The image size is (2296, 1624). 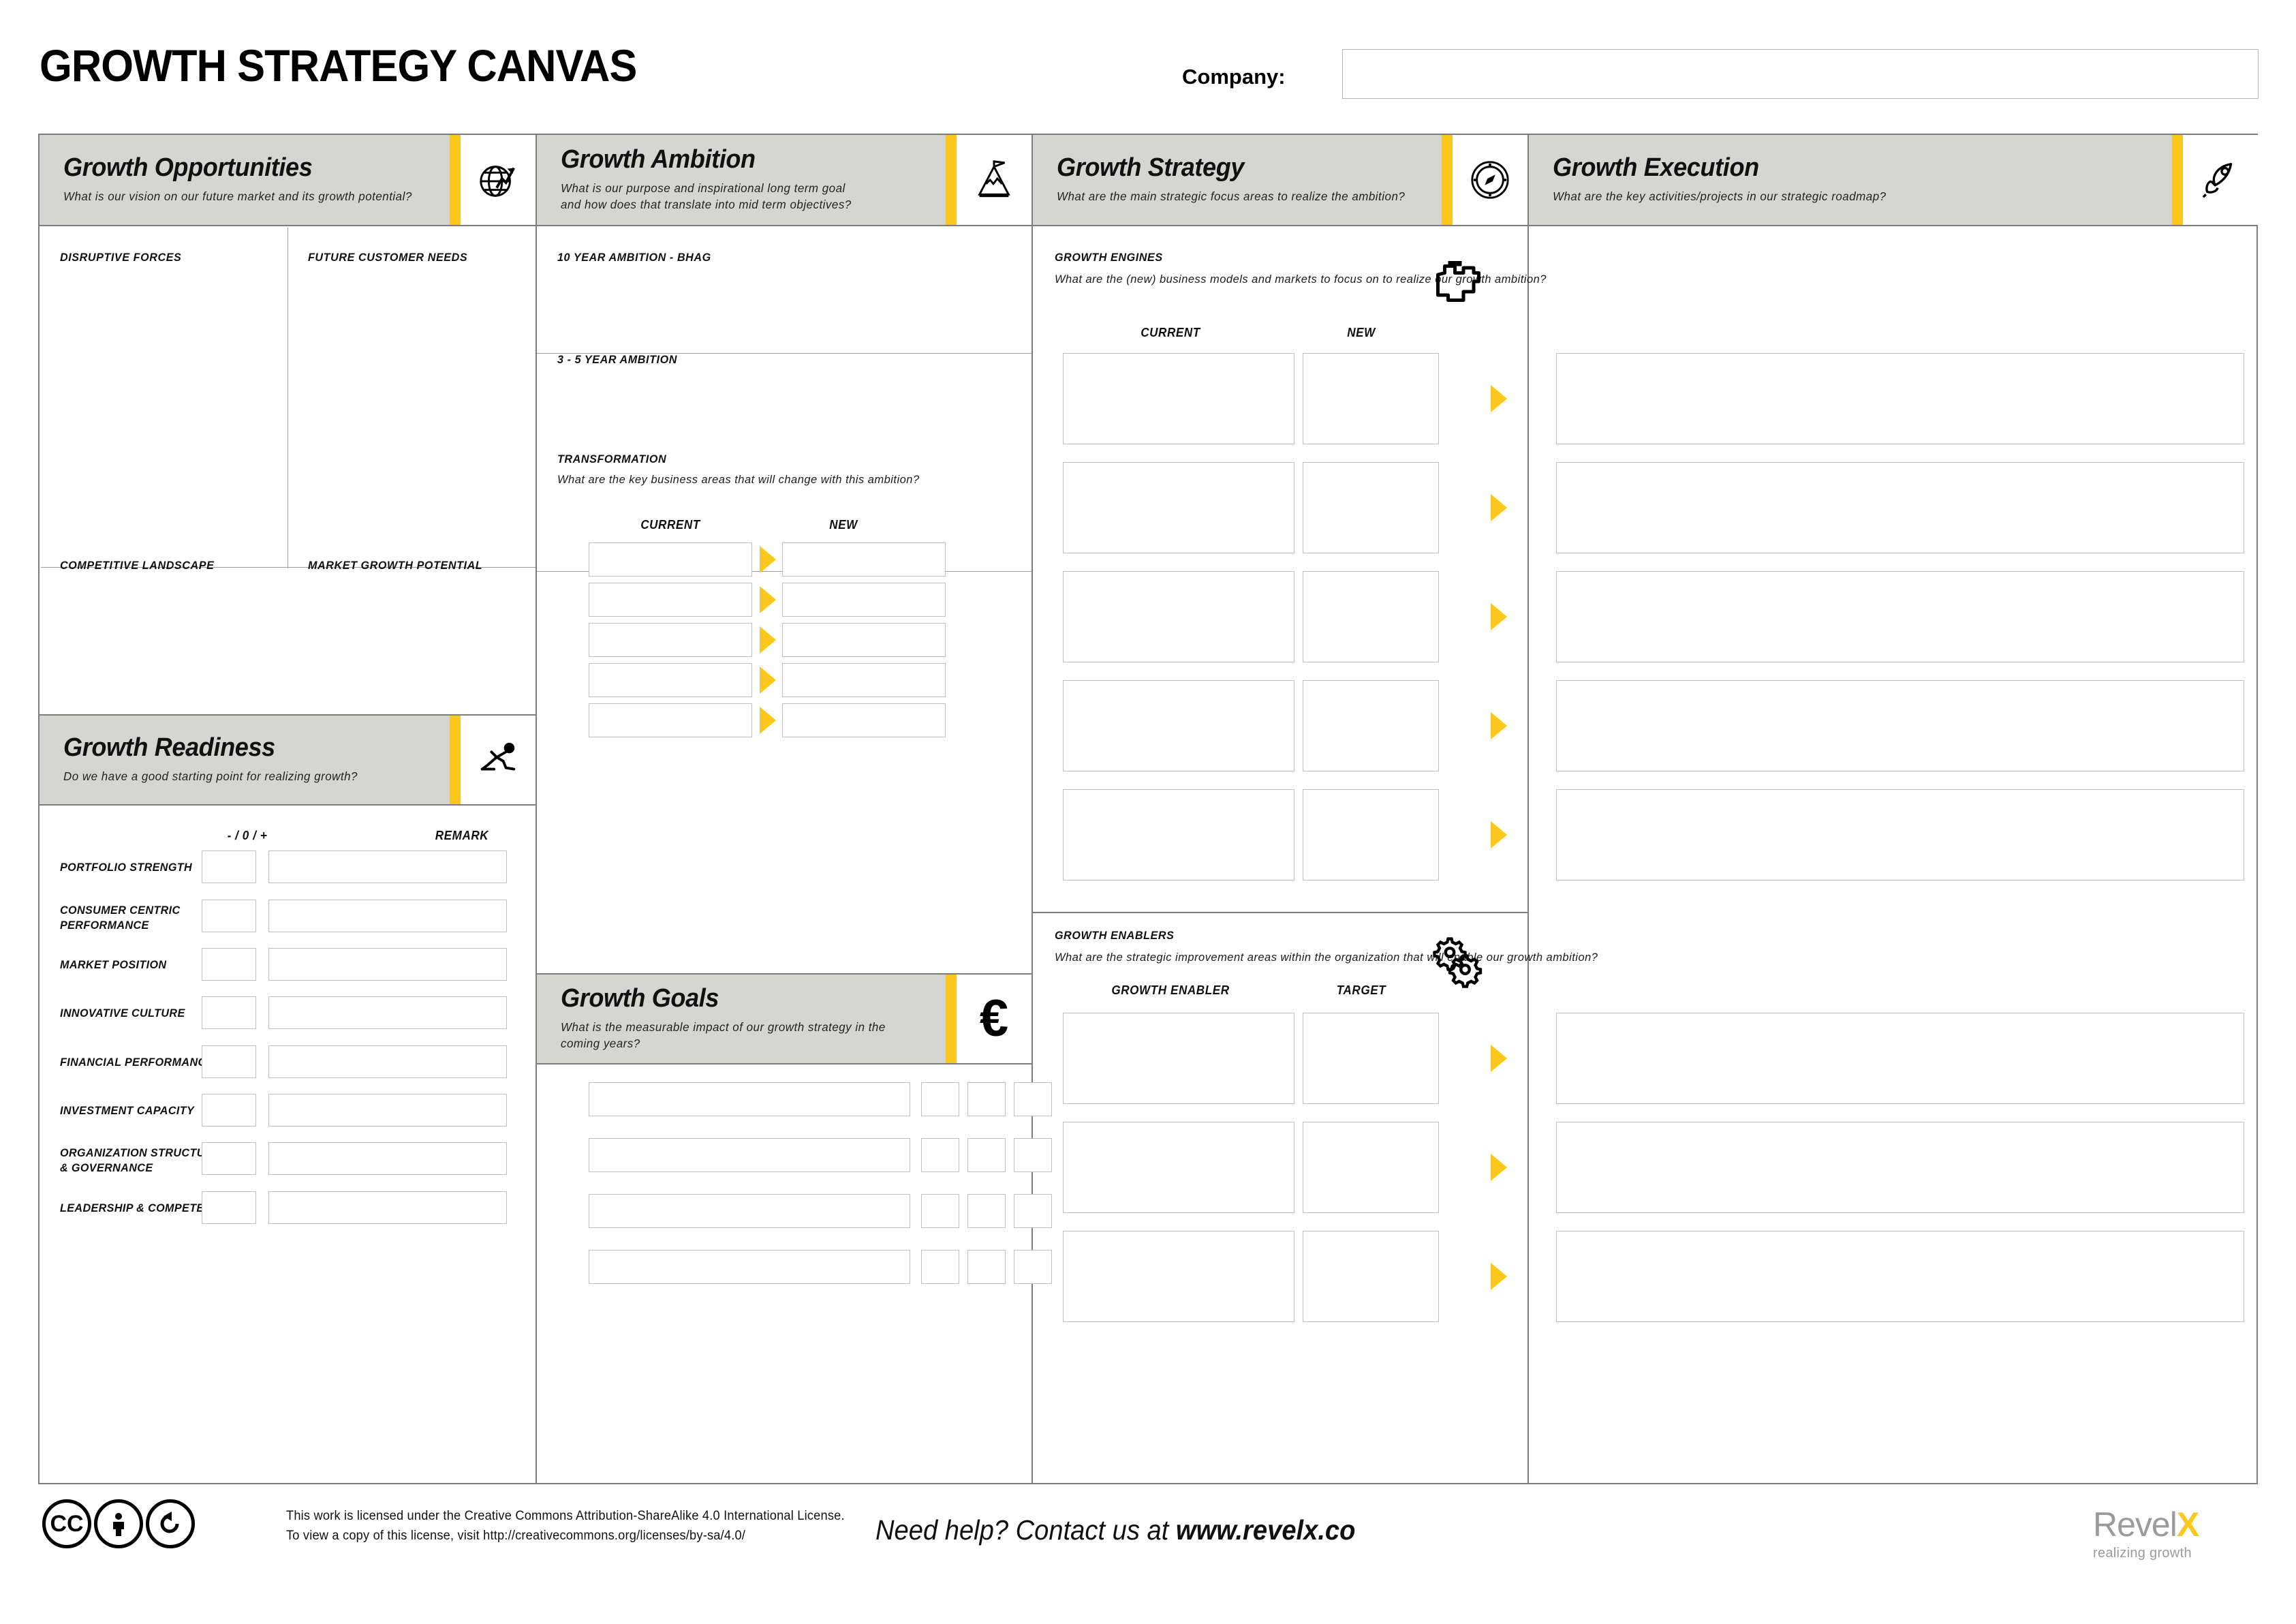 I want to click on transformation-col-current: CURRENT, so click(x=670, y=525).